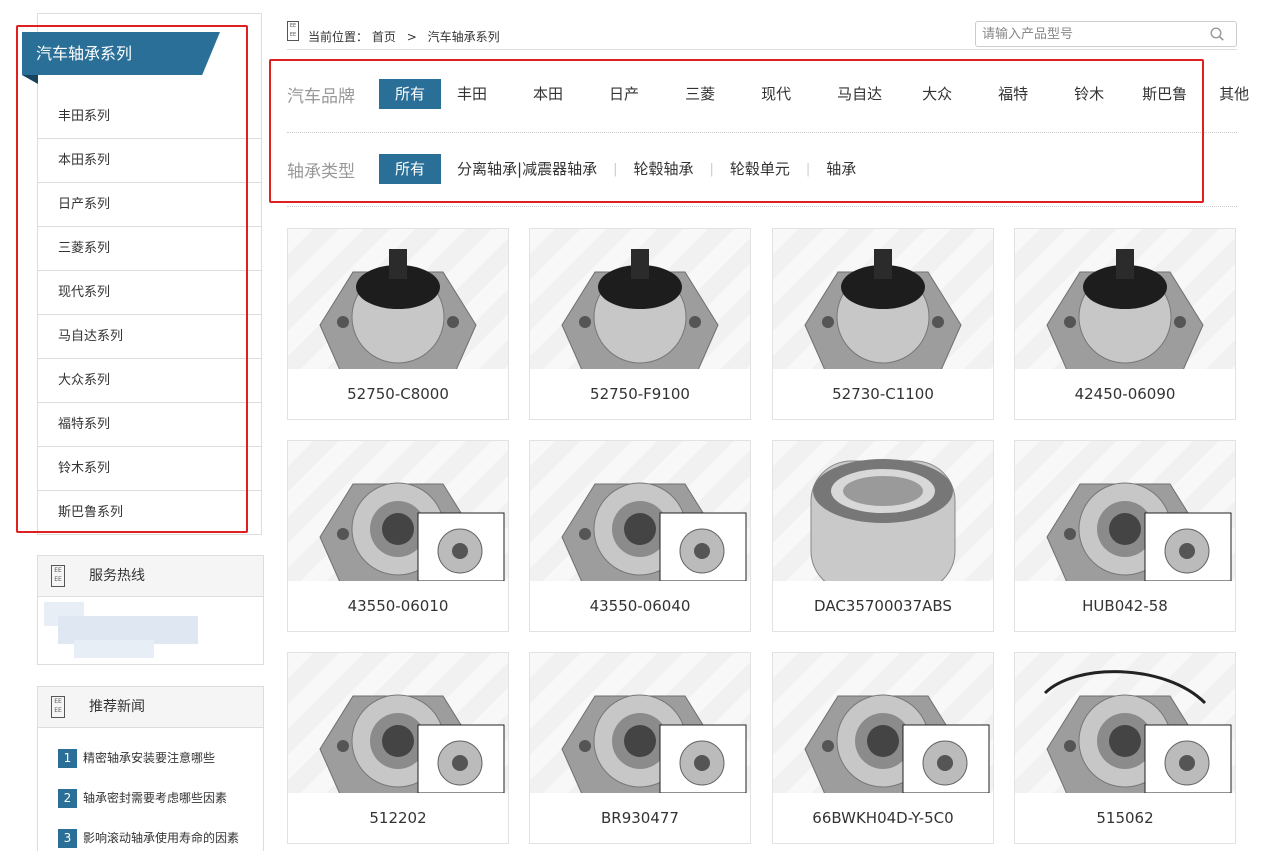 Image resolution: width=1276 pixels, height=851 pixels. Describe the element at coordinates (883, 394) in the screenshot. I see `product-name: 52730-C1100` at that location.